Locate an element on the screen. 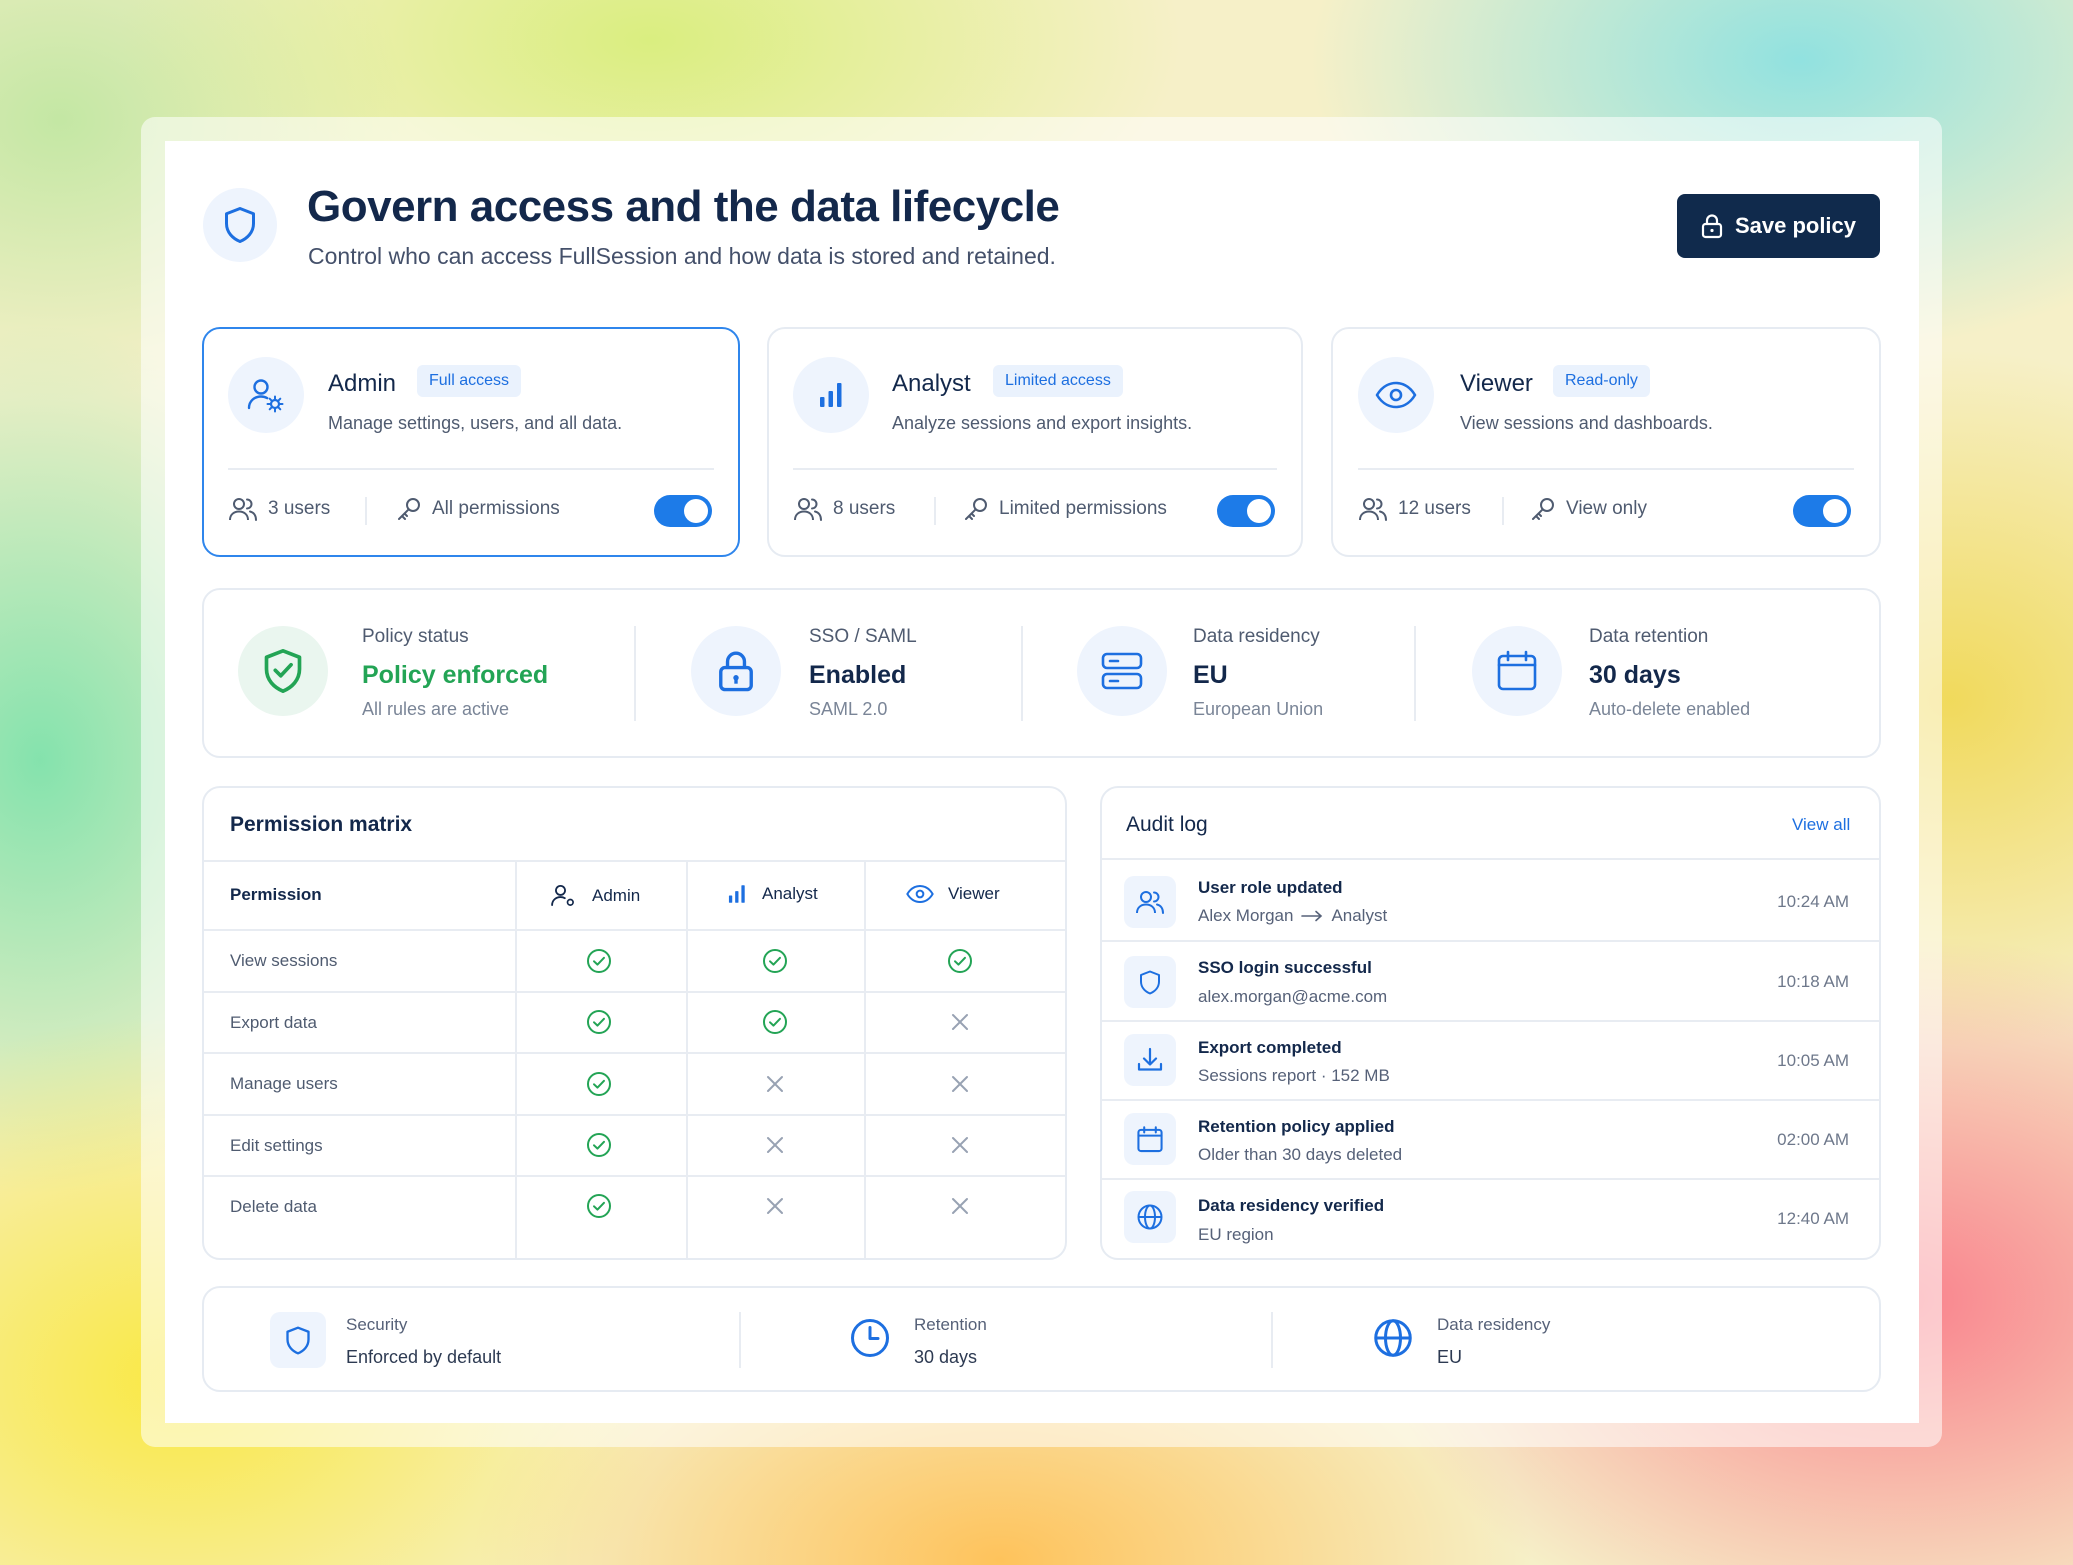 Image resolution: width=2073 pixels, height=1565 pixels. matrix-header-analyst: Analyst is located at coordinates (772, 894).